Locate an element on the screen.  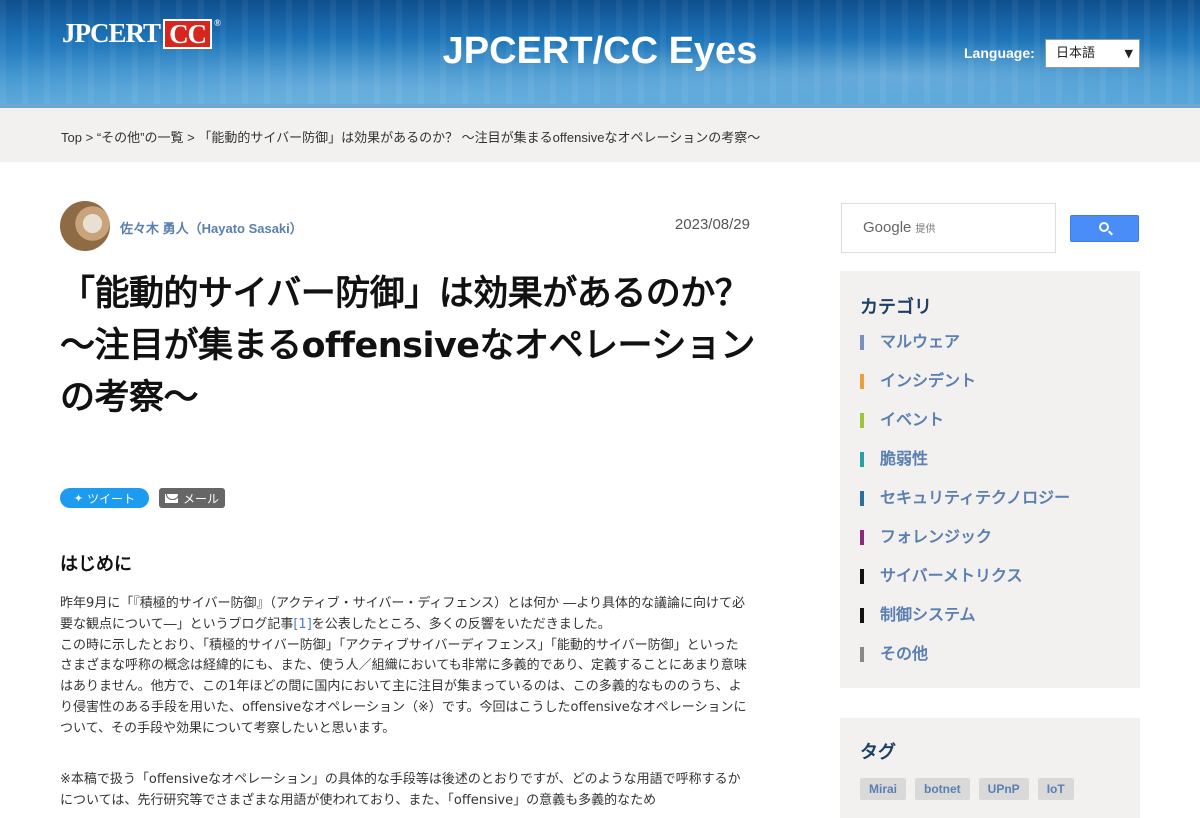
tag-panel: タグ Mirai botnet UPnP IoT is located at coordinates (990, 768).